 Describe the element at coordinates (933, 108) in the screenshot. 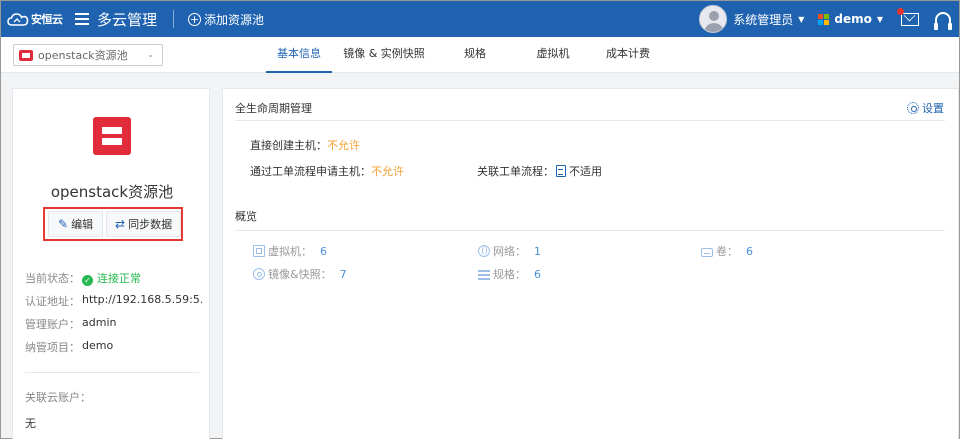

I see `settings-label: 设置` at that location.